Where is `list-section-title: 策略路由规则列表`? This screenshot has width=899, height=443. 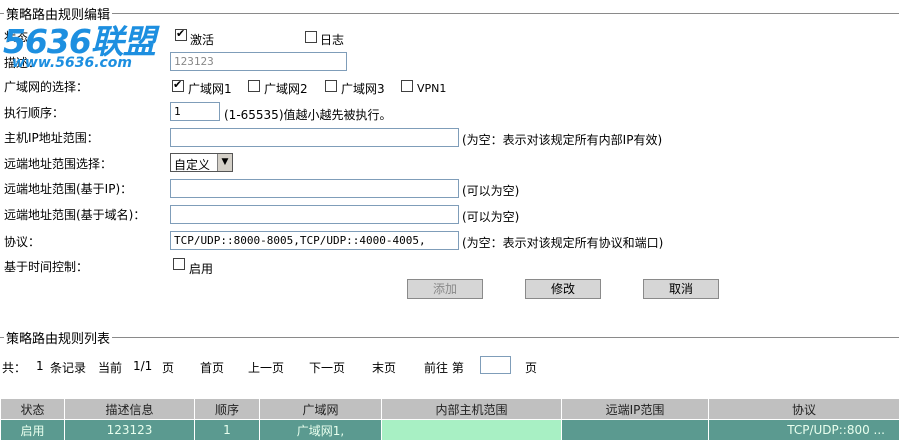 list-section-title: 策略路由规则列表 is located at coordinates (58, 337).